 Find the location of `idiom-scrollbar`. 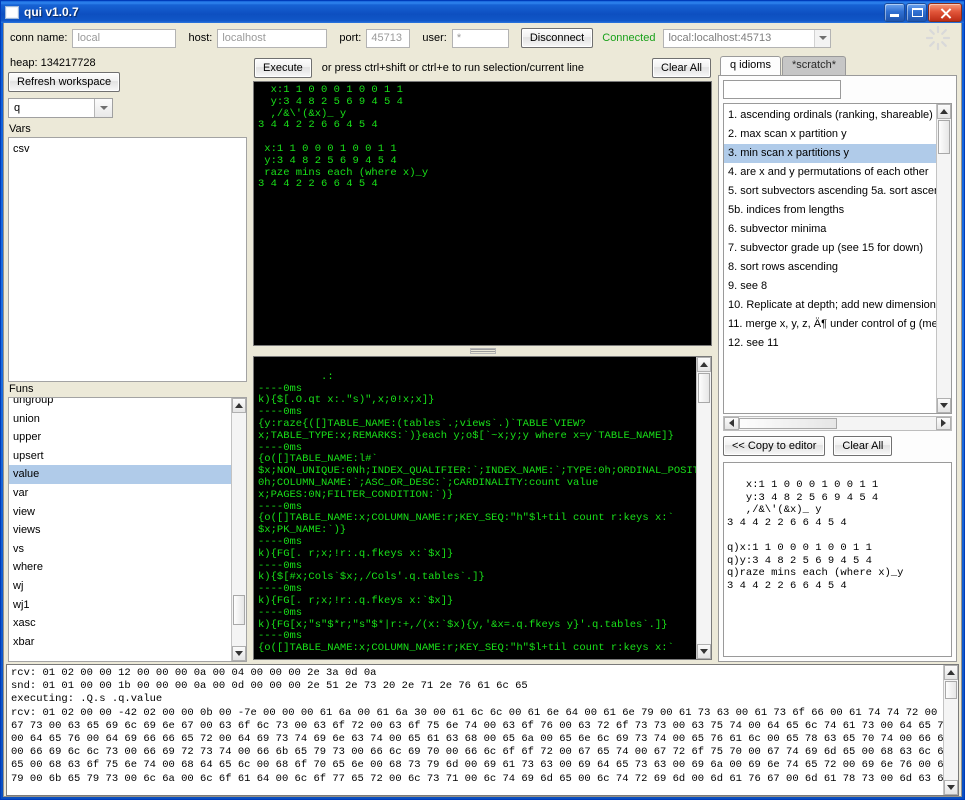

idiom-scrollbar is located at coordinates (943, 258).